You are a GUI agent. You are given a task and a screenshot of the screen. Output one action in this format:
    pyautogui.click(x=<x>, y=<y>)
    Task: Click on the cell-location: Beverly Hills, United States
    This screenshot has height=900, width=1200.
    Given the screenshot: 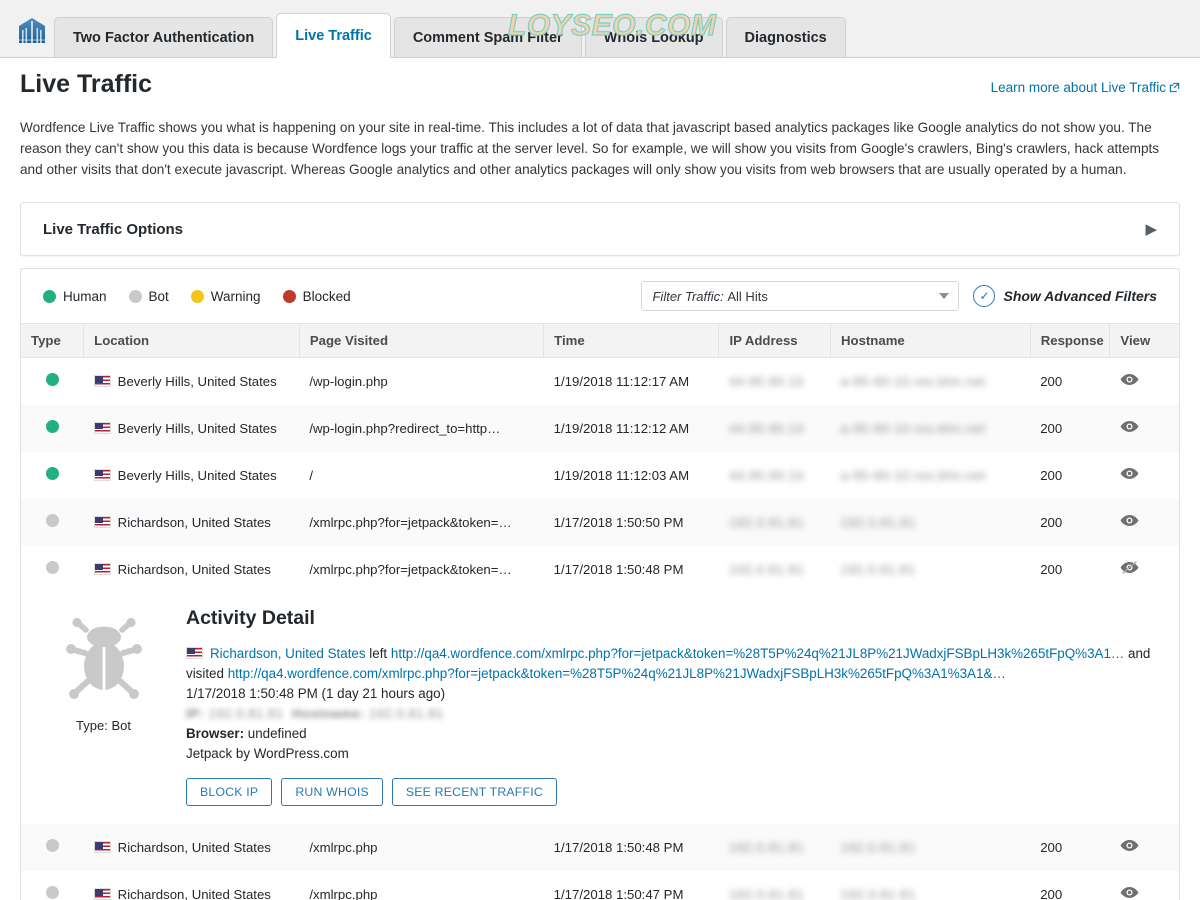 What is the action you would take?
    pyautogui.click(x=191, y=428)
    